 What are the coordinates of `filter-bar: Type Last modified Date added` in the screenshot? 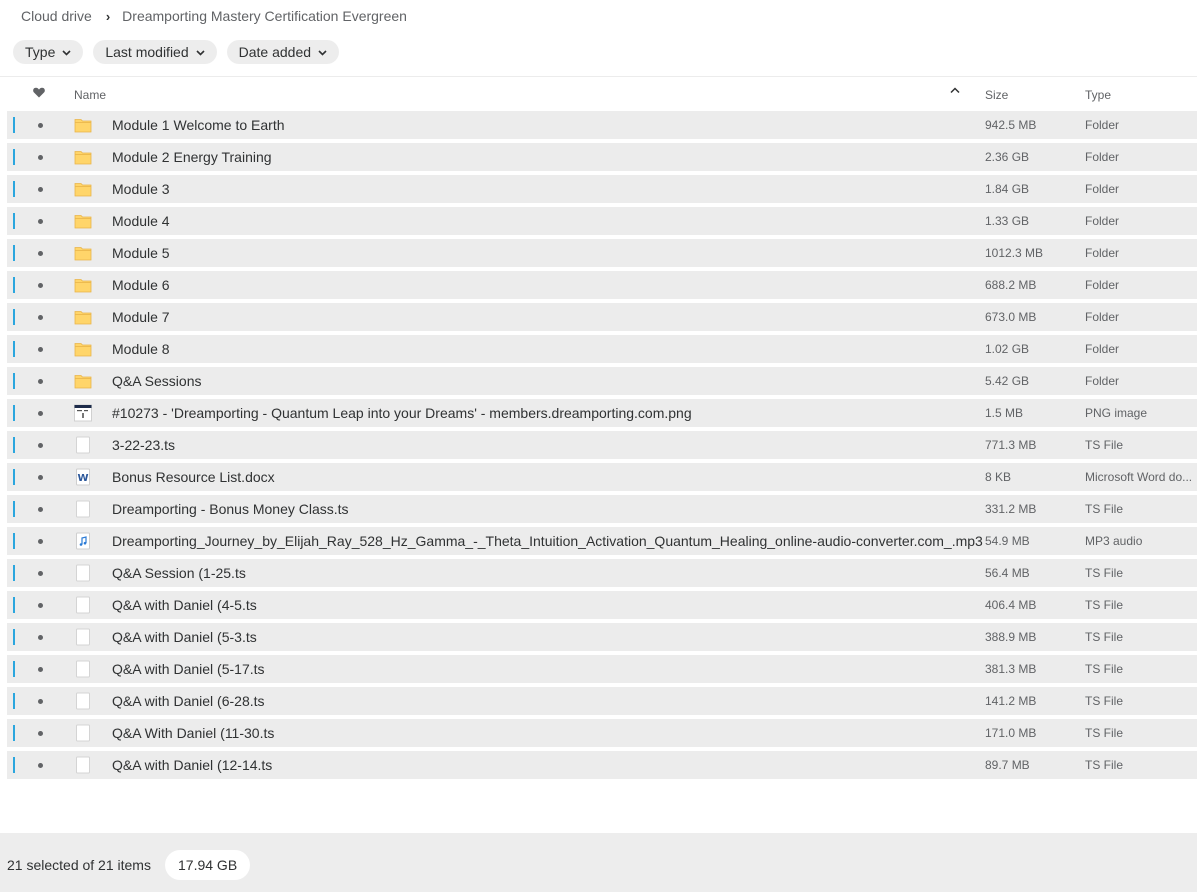 It's located at (176, 52).